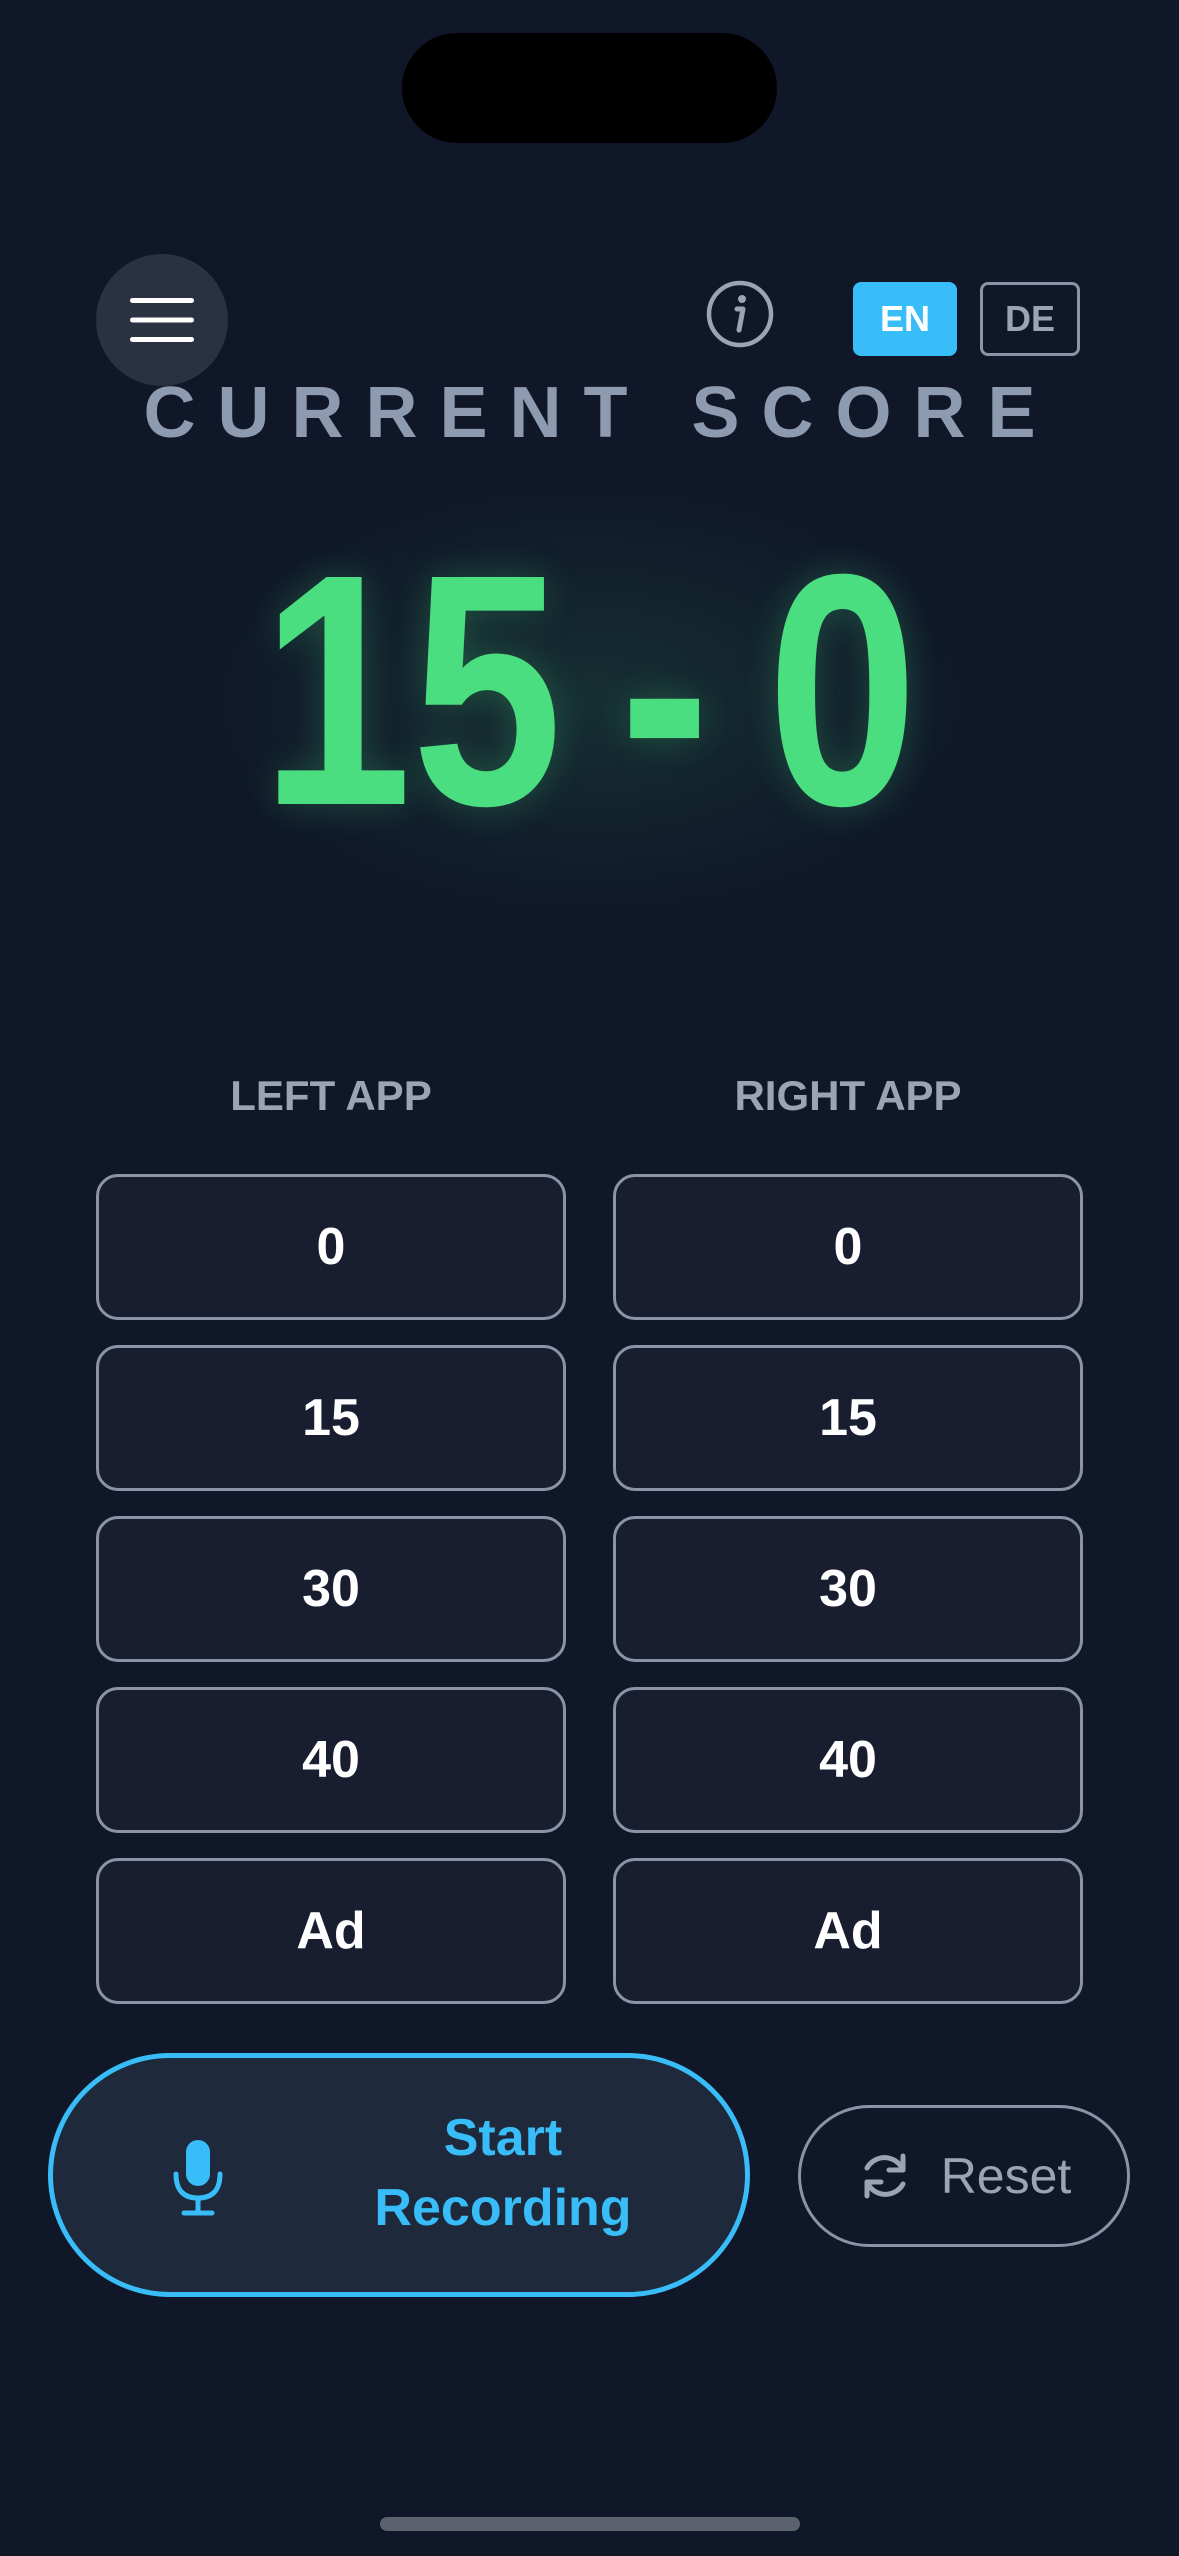 Image resolution: width=1179 pixels, height=2556 pixels. Describe the element at coordinates (331, 1095) in the screenshot. I see `left-app-header: LEFT APP` at that location.